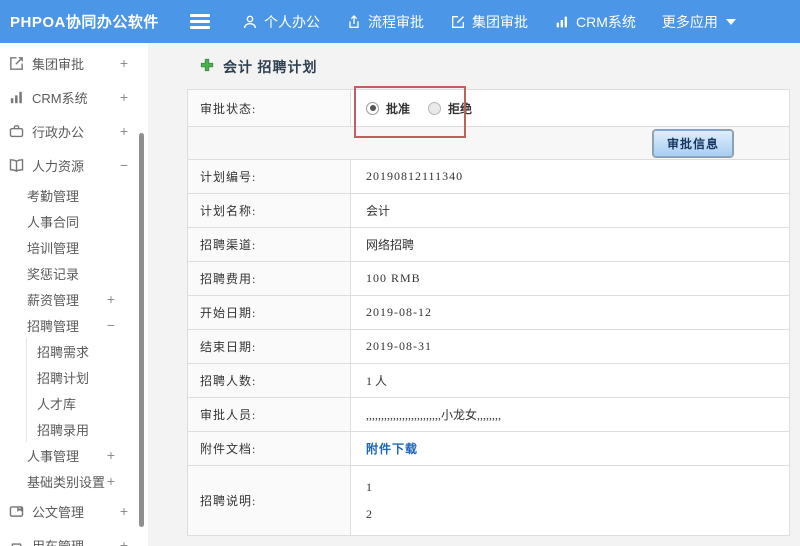 The width and height of the screenshot is (800, 546). What do you see at coordinates (369, 513) in the screenshot?
I see `description-line: 2` at bounding box center [369, 513].